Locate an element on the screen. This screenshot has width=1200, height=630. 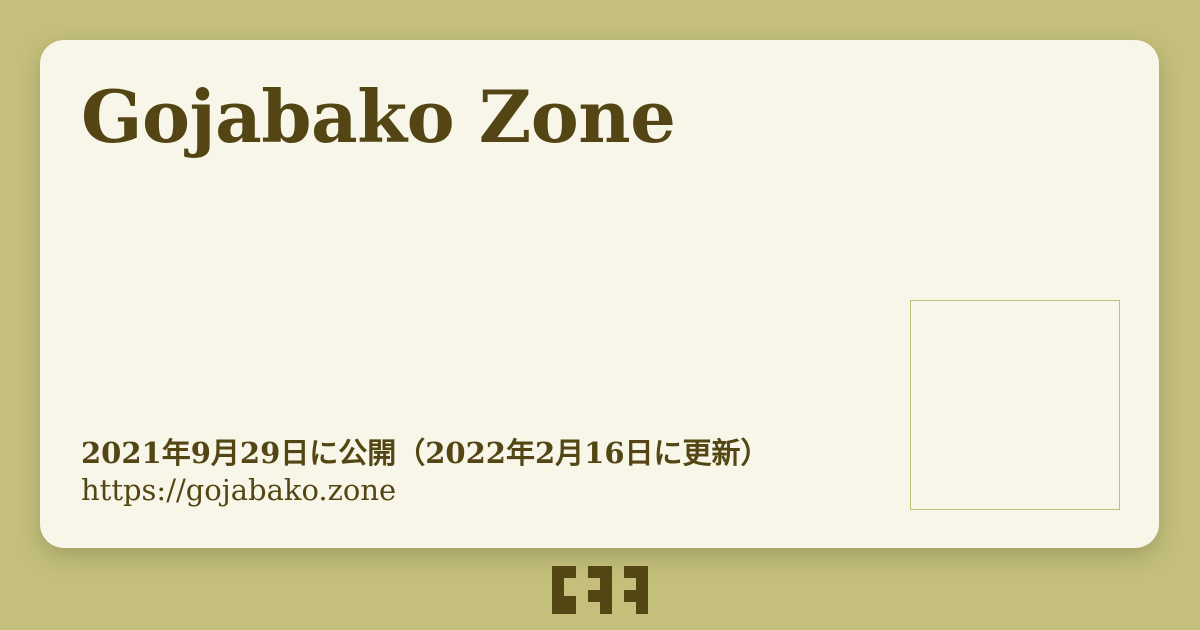
logo-svg is located at coordinates (600, 590).